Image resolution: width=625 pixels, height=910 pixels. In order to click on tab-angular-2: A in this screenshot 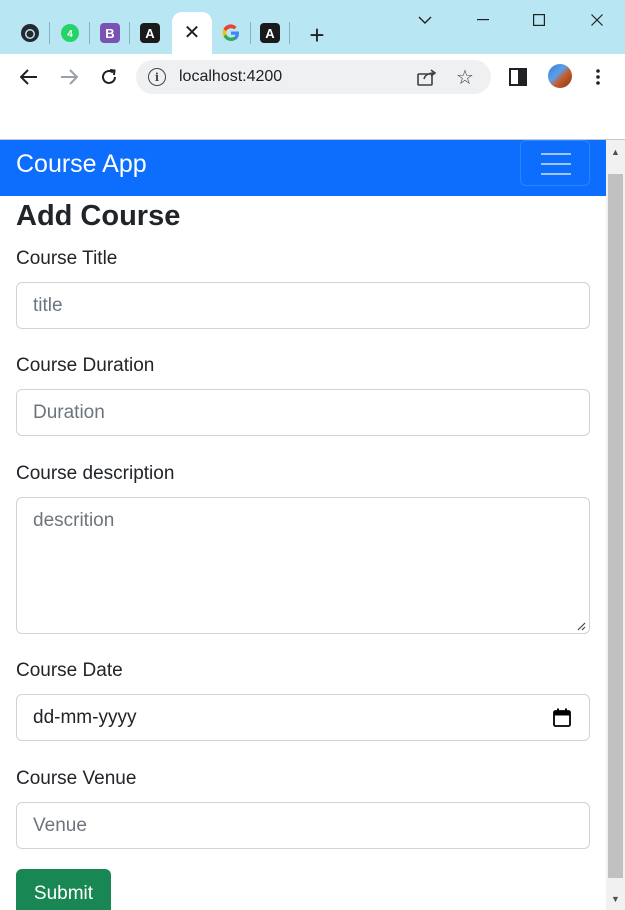, I will do `click(270, 33)`.